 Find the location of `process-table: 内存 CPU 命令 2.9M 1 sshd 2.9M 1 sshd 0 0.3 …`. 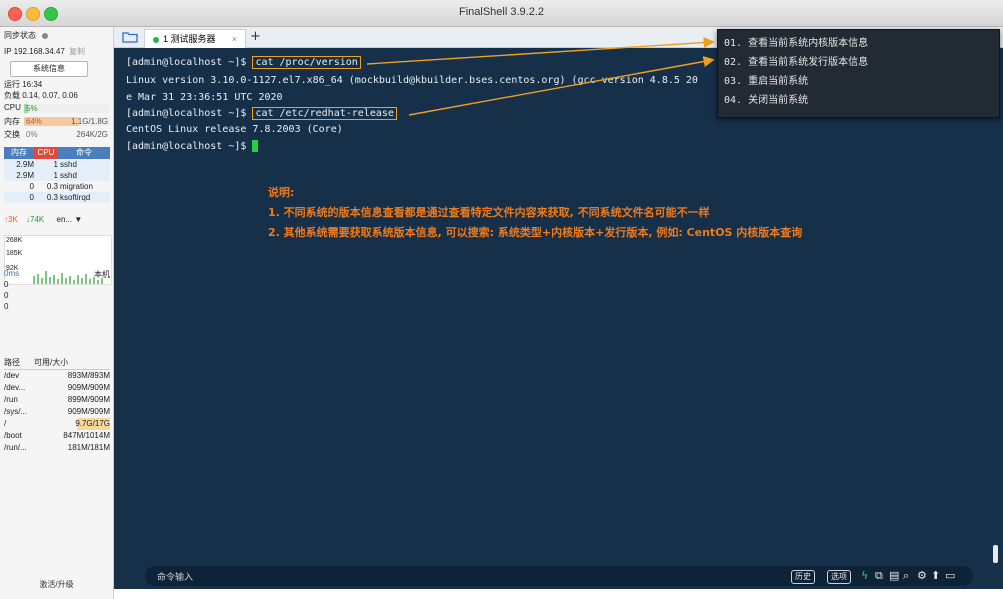

process-table: 内存 CPU 命令 2.9M 1 sshd 2.9M 1 sshd 0 0.3 … is located at coordinates (57, 175).